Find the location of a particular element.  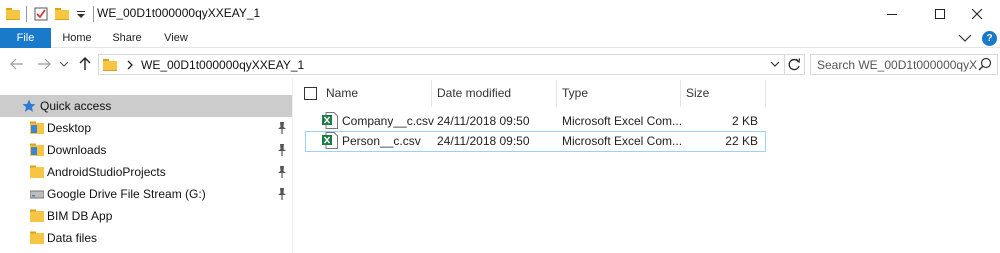

downloads-folder-icon is located at coordinates (37, 149).